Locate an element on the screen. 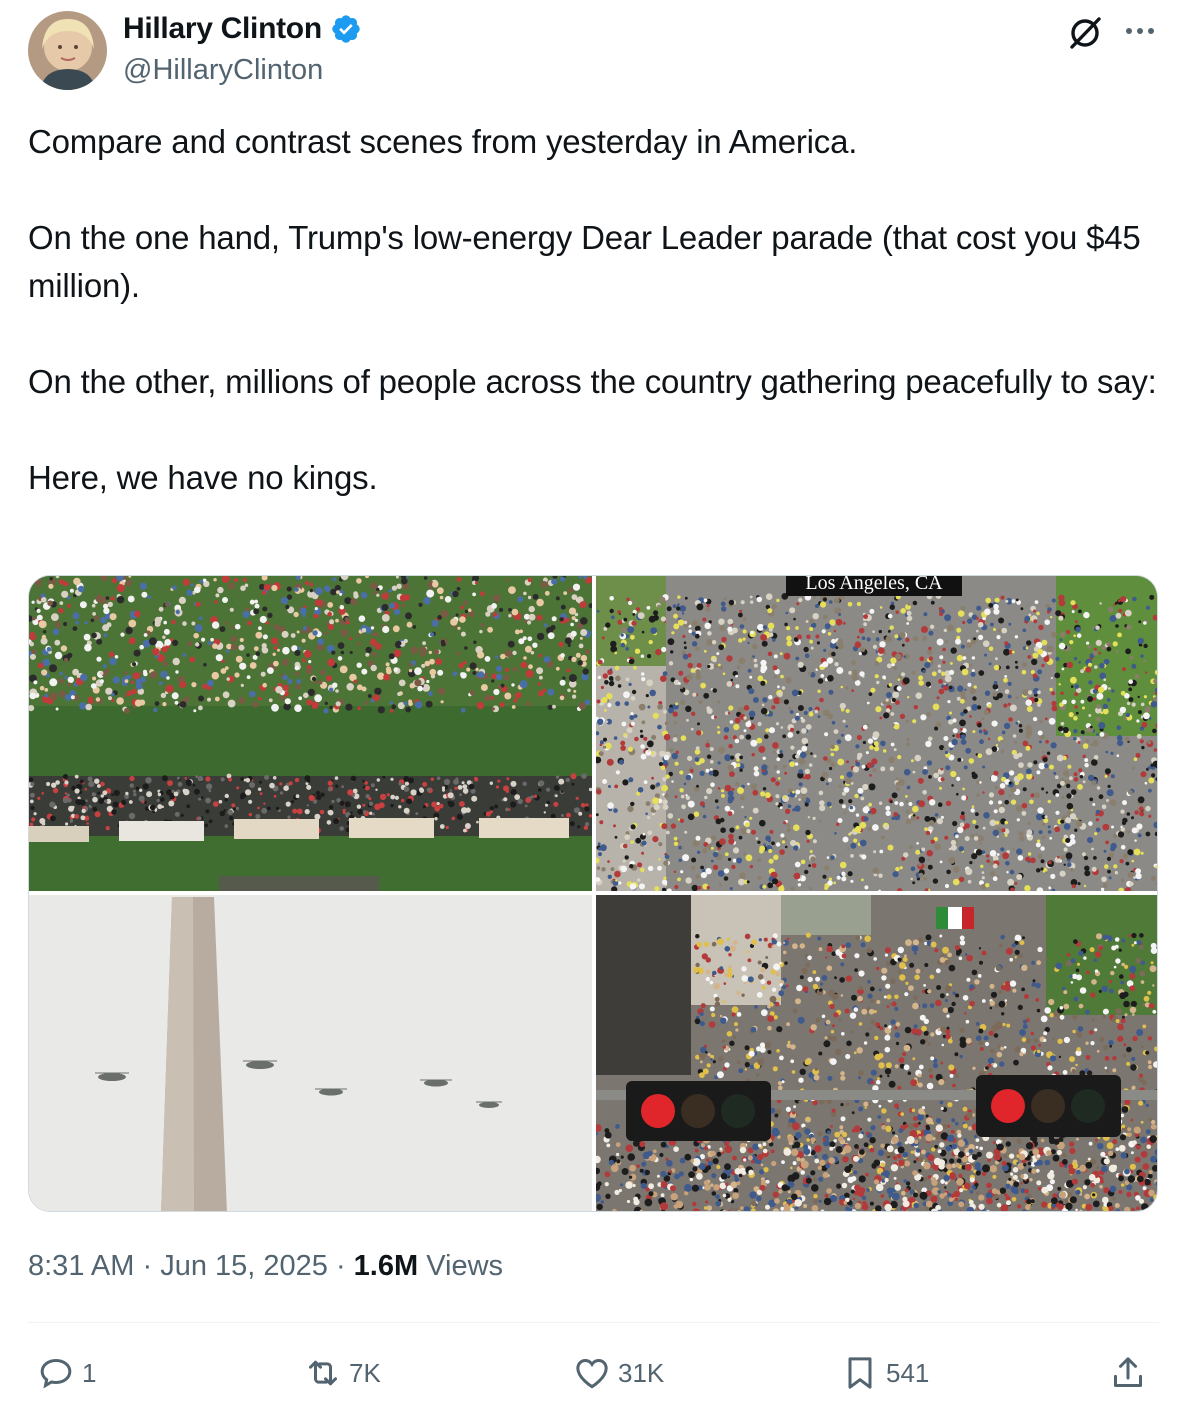  bookmark-button: 541 is located at coordinates (884, 1373).